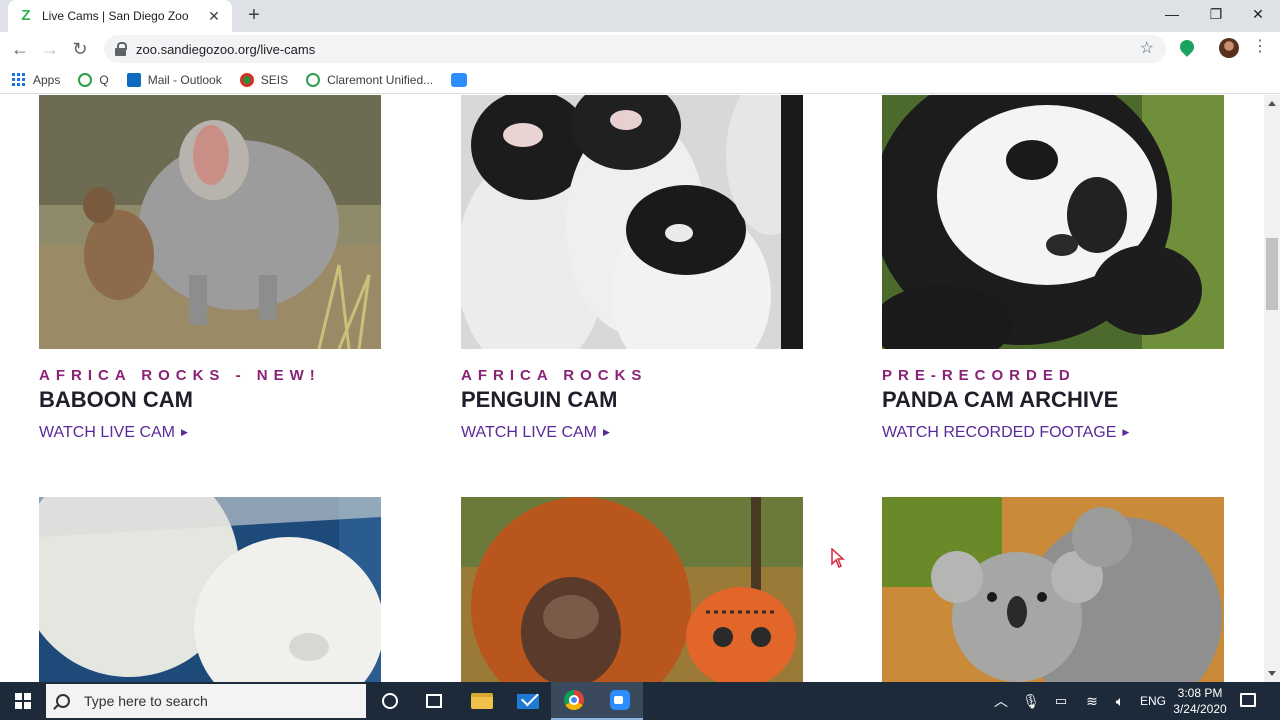  Describe the element at coordinates (539, 399) in the screenshot. I see `card-title: PENGUIN CAM` at that location.